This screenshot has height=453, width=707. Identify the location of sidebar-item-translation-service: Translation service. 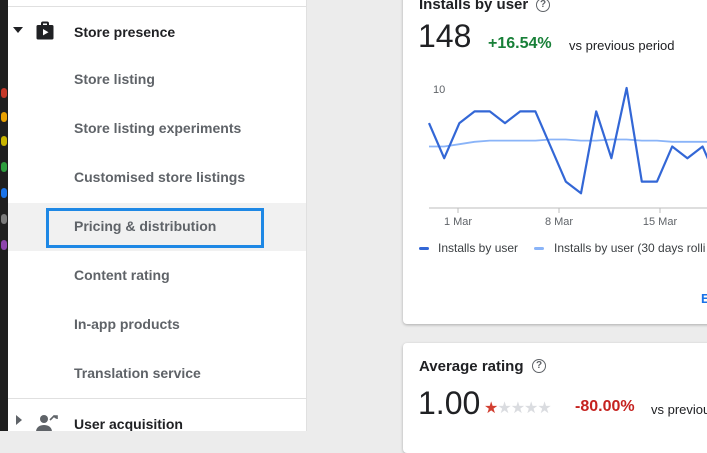
(157, 374).